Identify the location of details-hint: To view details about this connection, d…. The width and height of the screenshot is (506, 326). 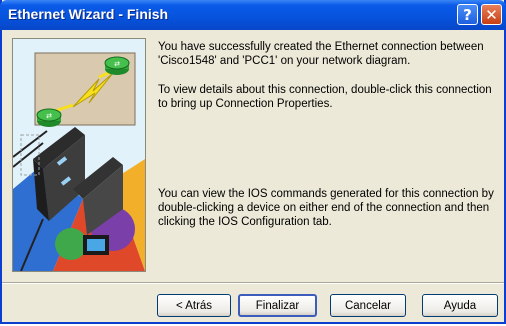
(325, 97).